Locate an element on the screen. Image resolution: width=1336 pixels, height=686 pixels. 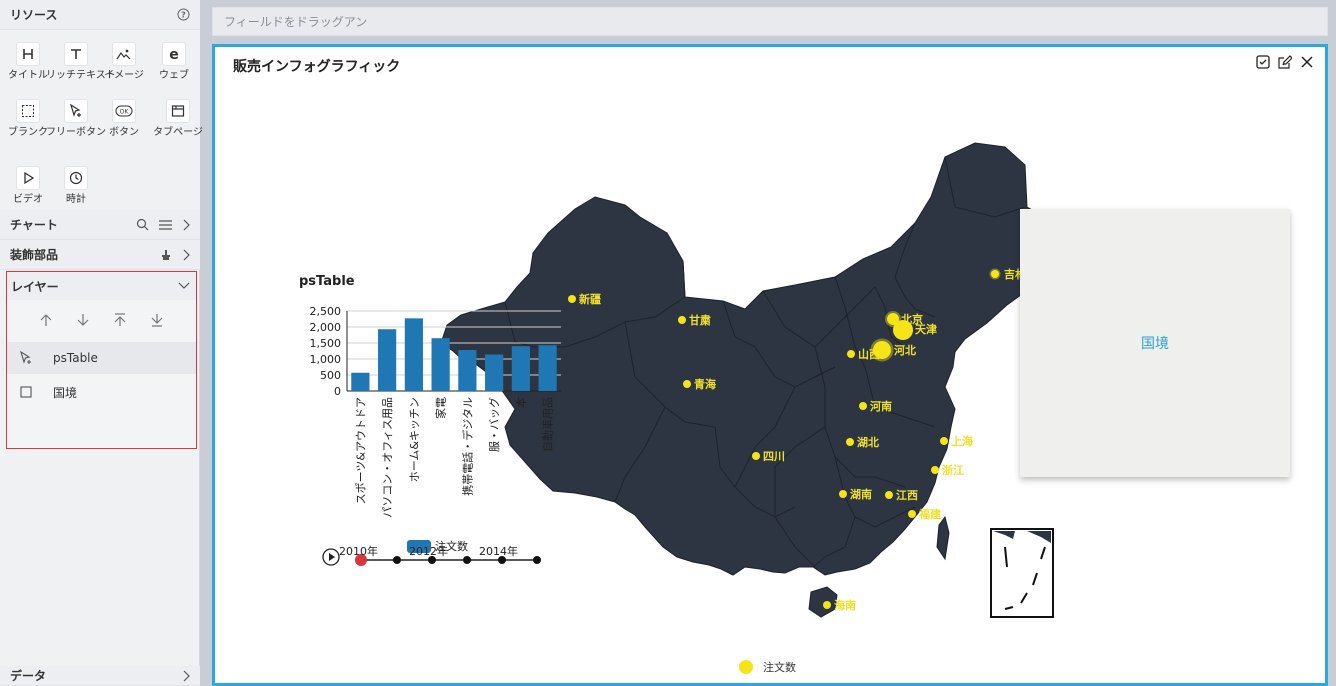
move-to-bottom-icon is located at coordinates (157, 320).